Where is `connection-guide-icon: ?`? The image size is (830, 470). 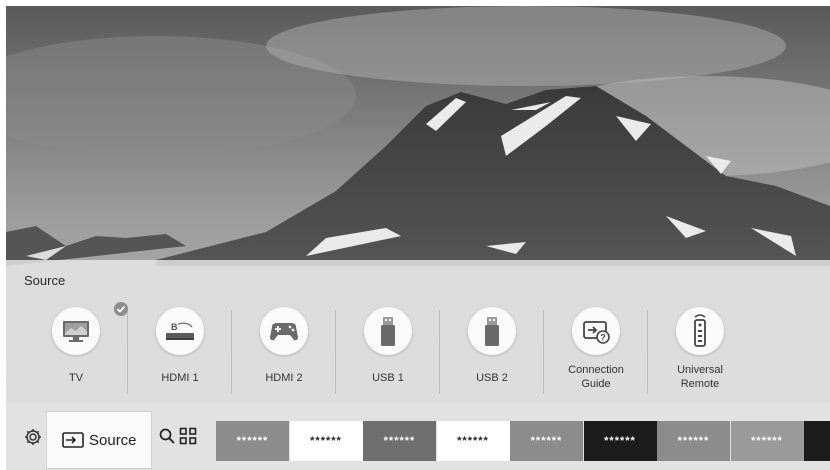
connection-guide-icon: ? is located at coordinates (596, 332).